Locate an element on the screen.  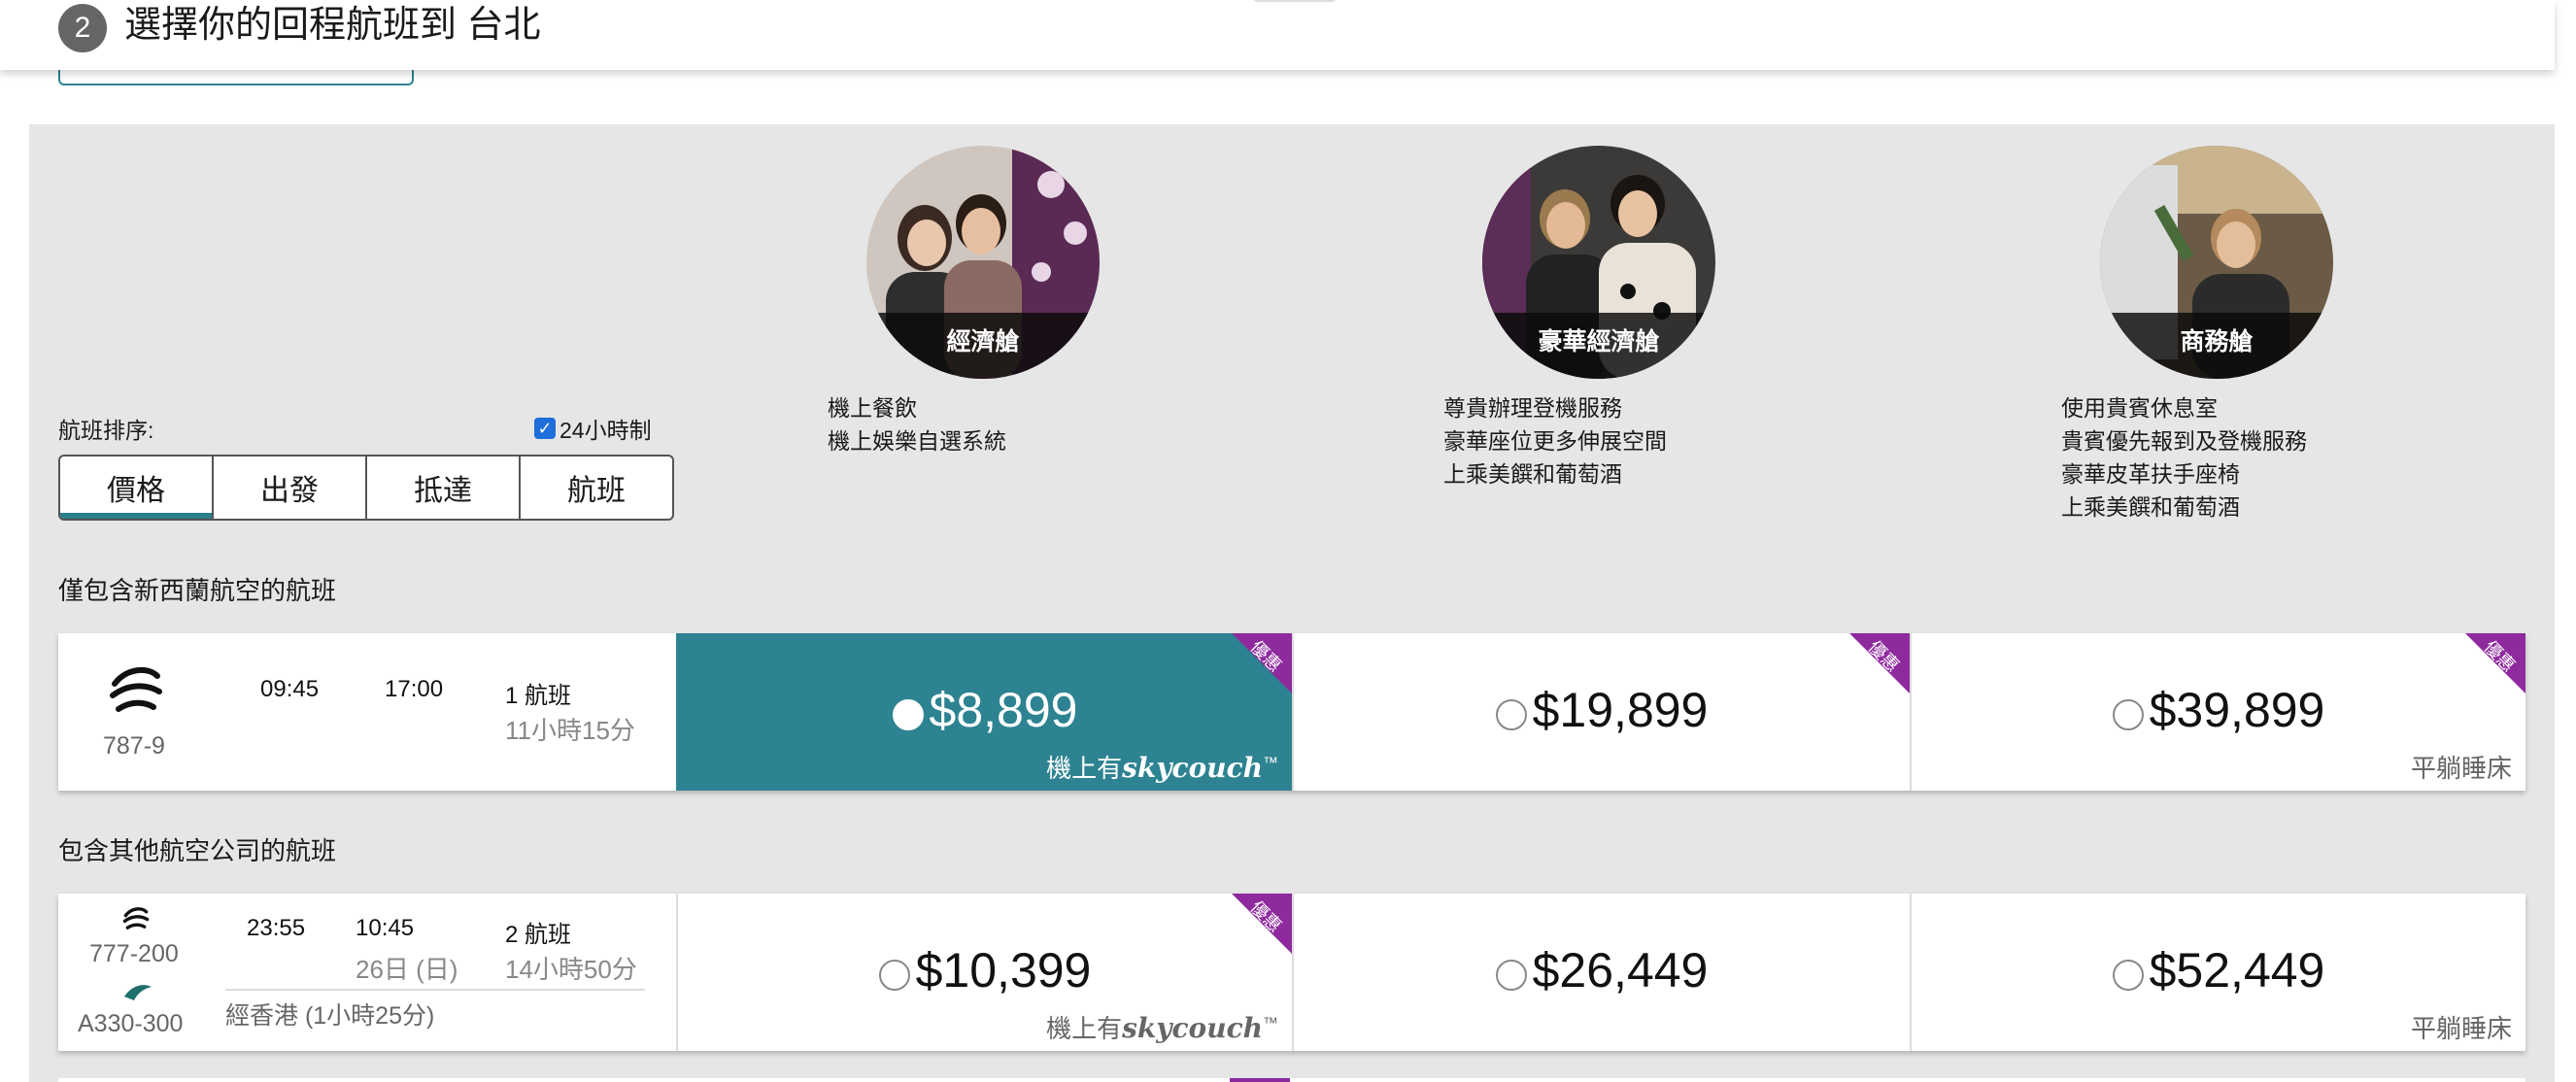
cabin-premium-economy-image: 豪華經濟艙 is located at coordinates (1598, 262).